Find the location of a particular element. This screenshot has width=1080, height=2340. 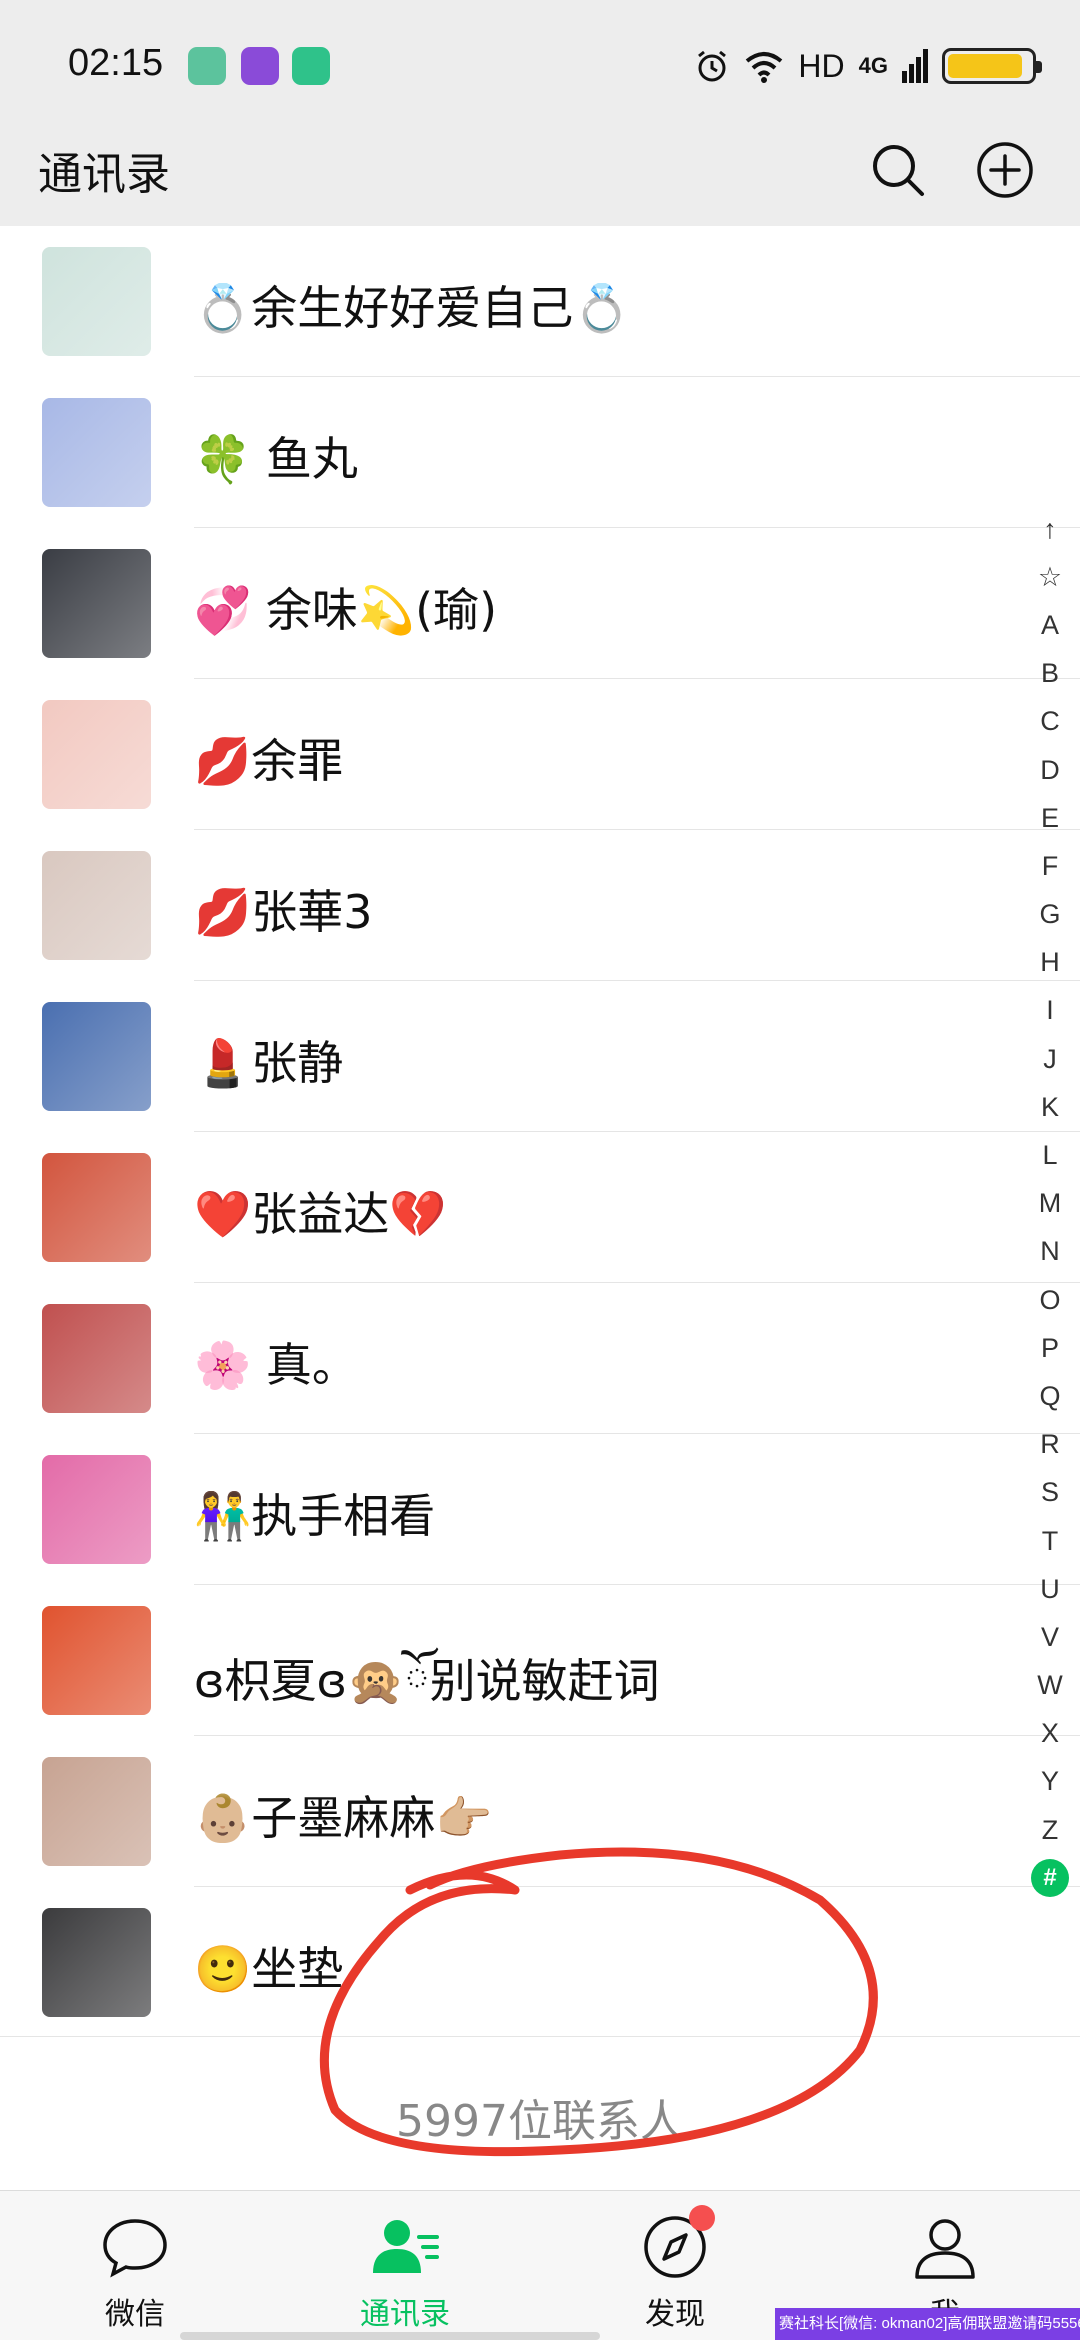

contact-row: 👫执手相看 is located at coordinates (540, 1509).